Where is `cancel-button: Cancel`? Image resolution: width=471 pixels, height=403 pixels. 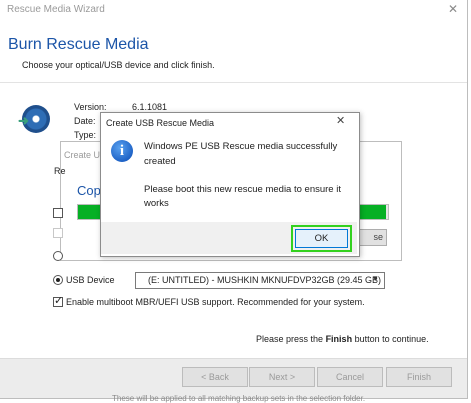
cancel-button: Cancel is located at coordinates (350, 377).